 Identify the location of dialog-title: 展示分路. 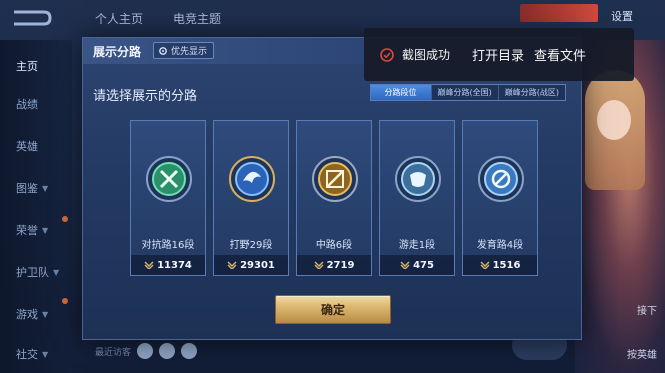
(117, 52).